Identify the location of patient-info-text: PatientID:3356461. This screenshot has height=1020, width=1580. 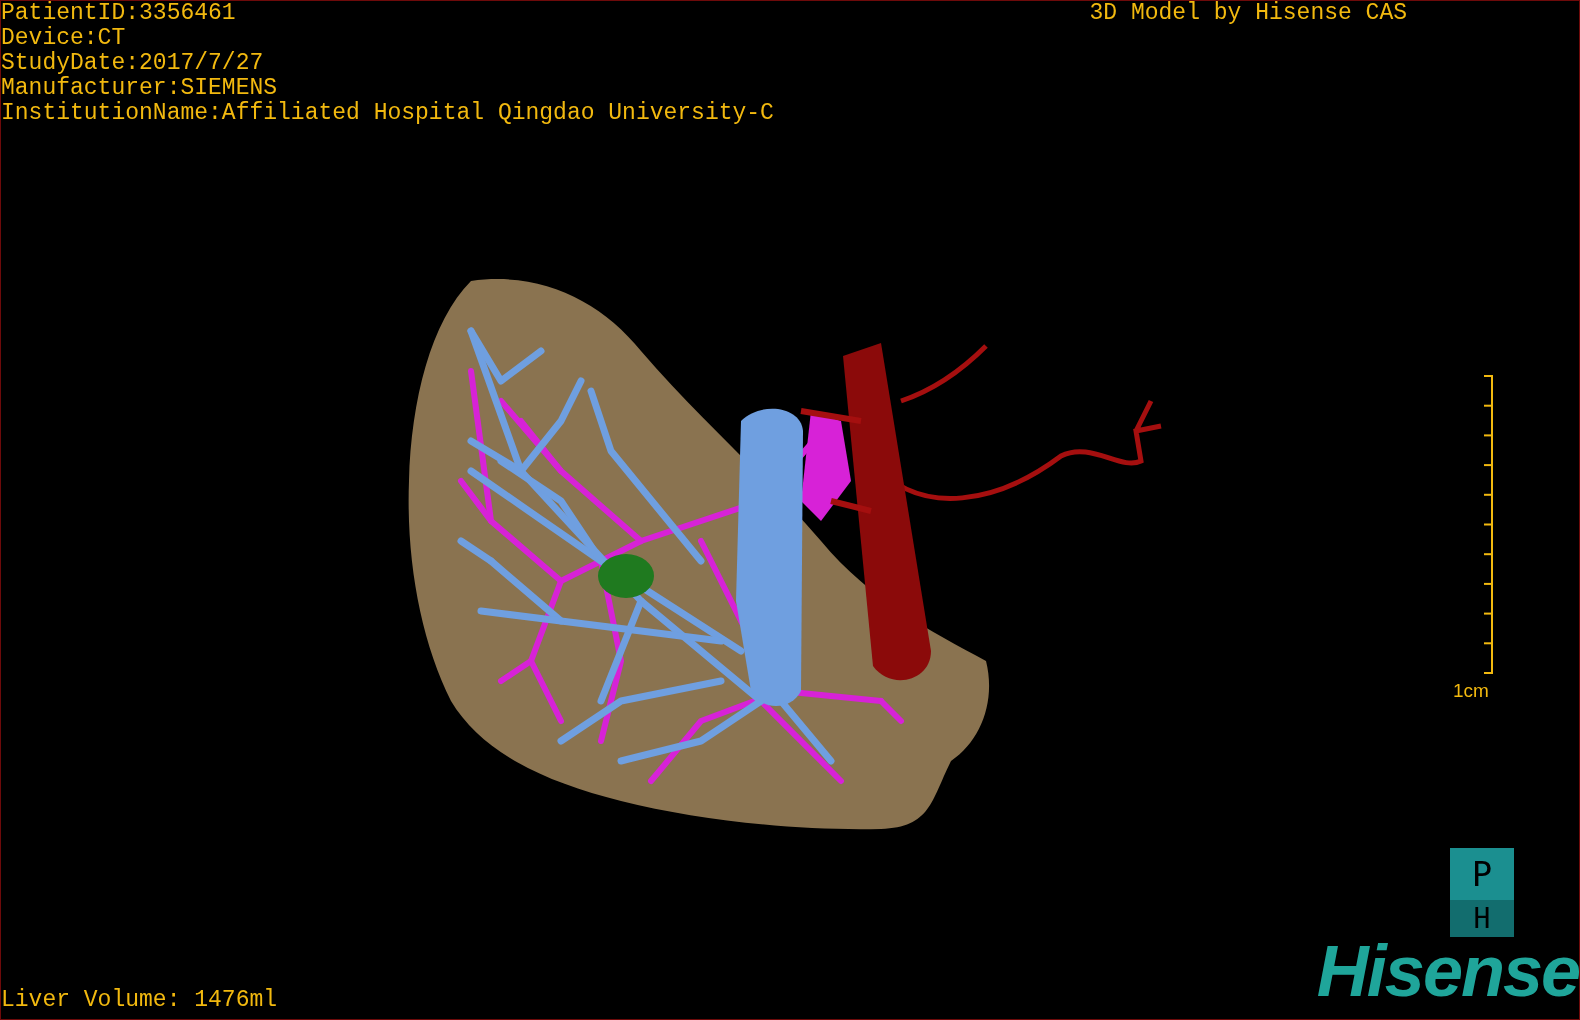
(119, 13).